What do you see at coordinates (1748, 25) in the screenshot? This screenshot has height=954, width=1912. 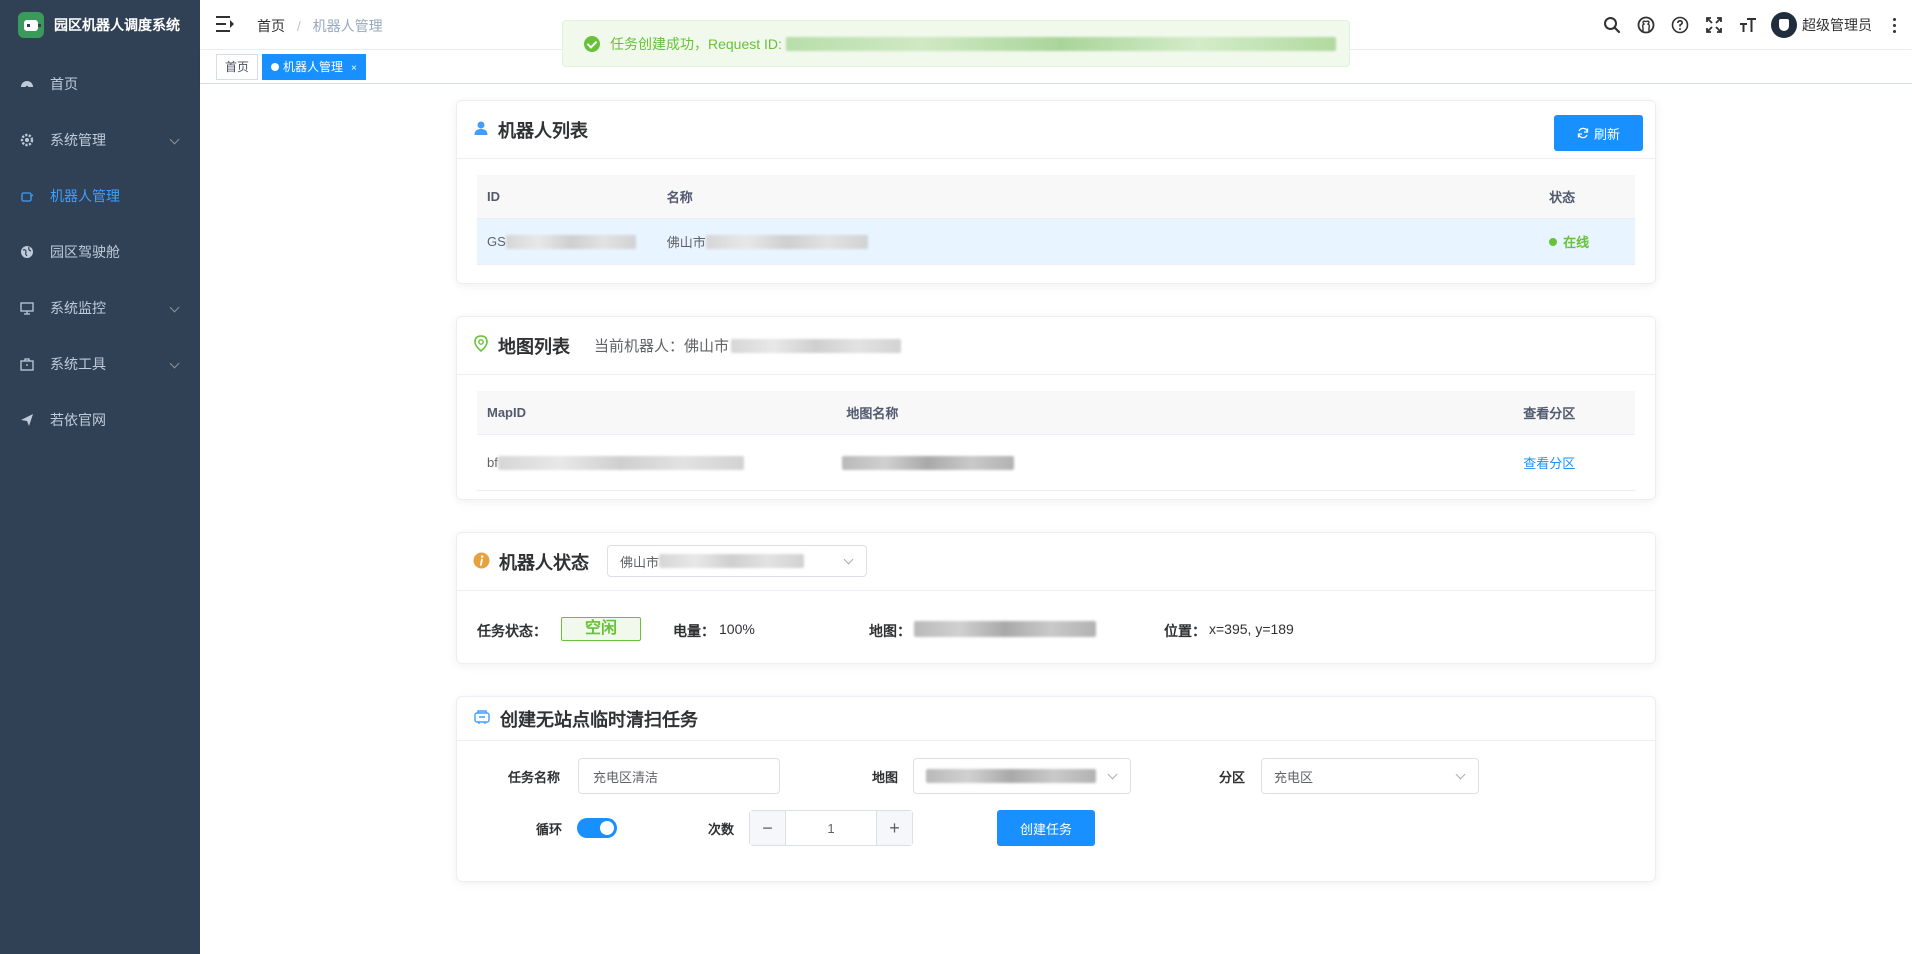 I see `font-size-icon` at bounding box center [1748, 25].